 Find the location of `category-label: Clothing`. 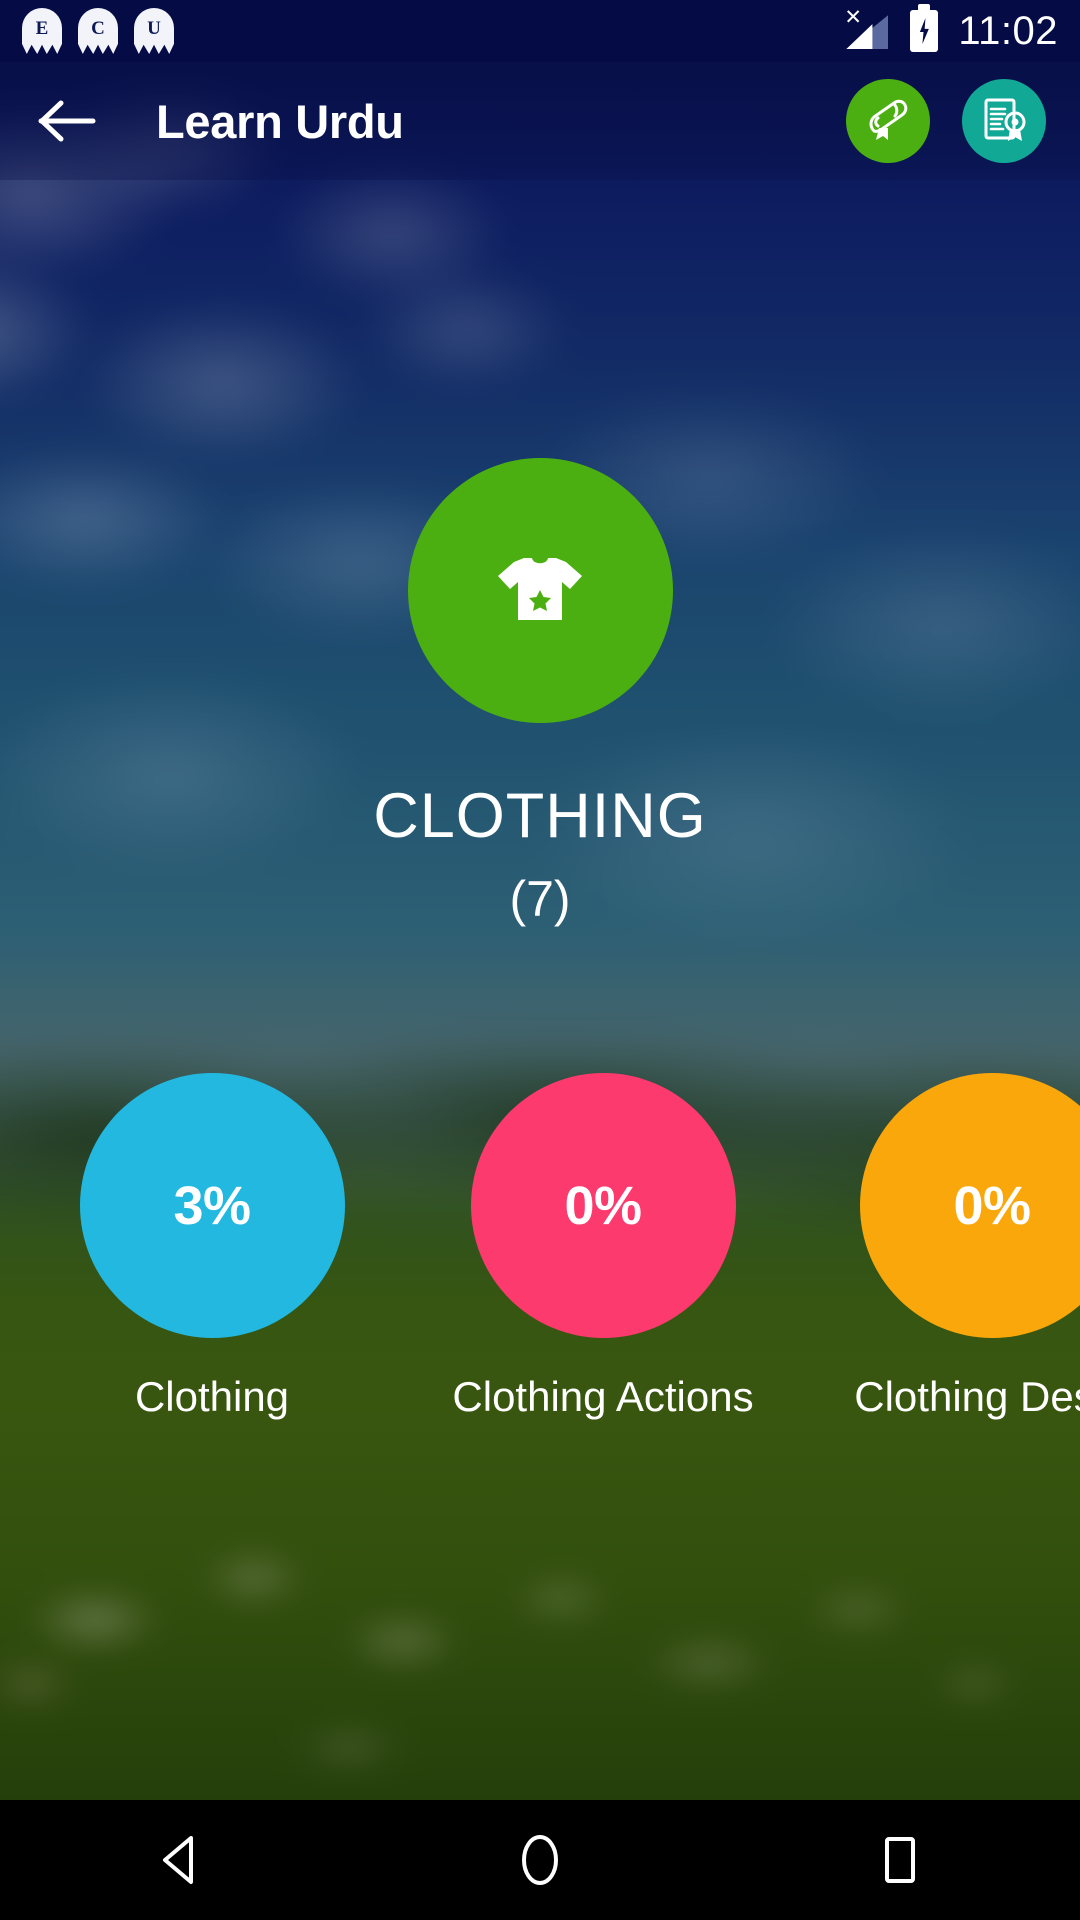

category-label: Clothing is located at coordinates (212, 1396).